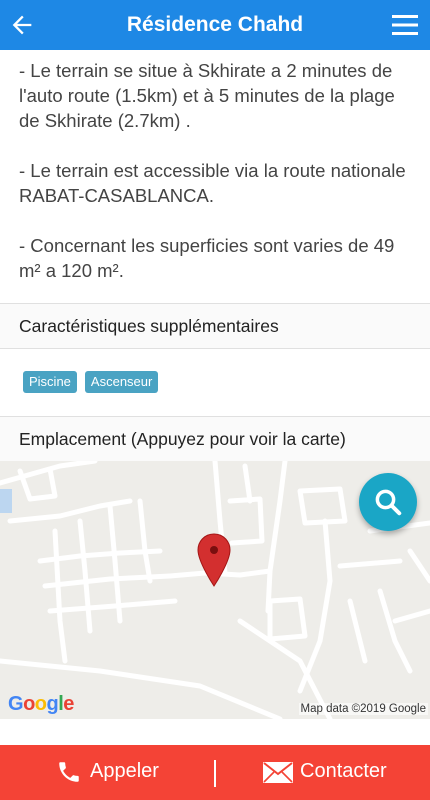  What do you see at coordinates (41, 704) in the screenshot?
I see `google-logo: Google` at bounding box center [41, 704].